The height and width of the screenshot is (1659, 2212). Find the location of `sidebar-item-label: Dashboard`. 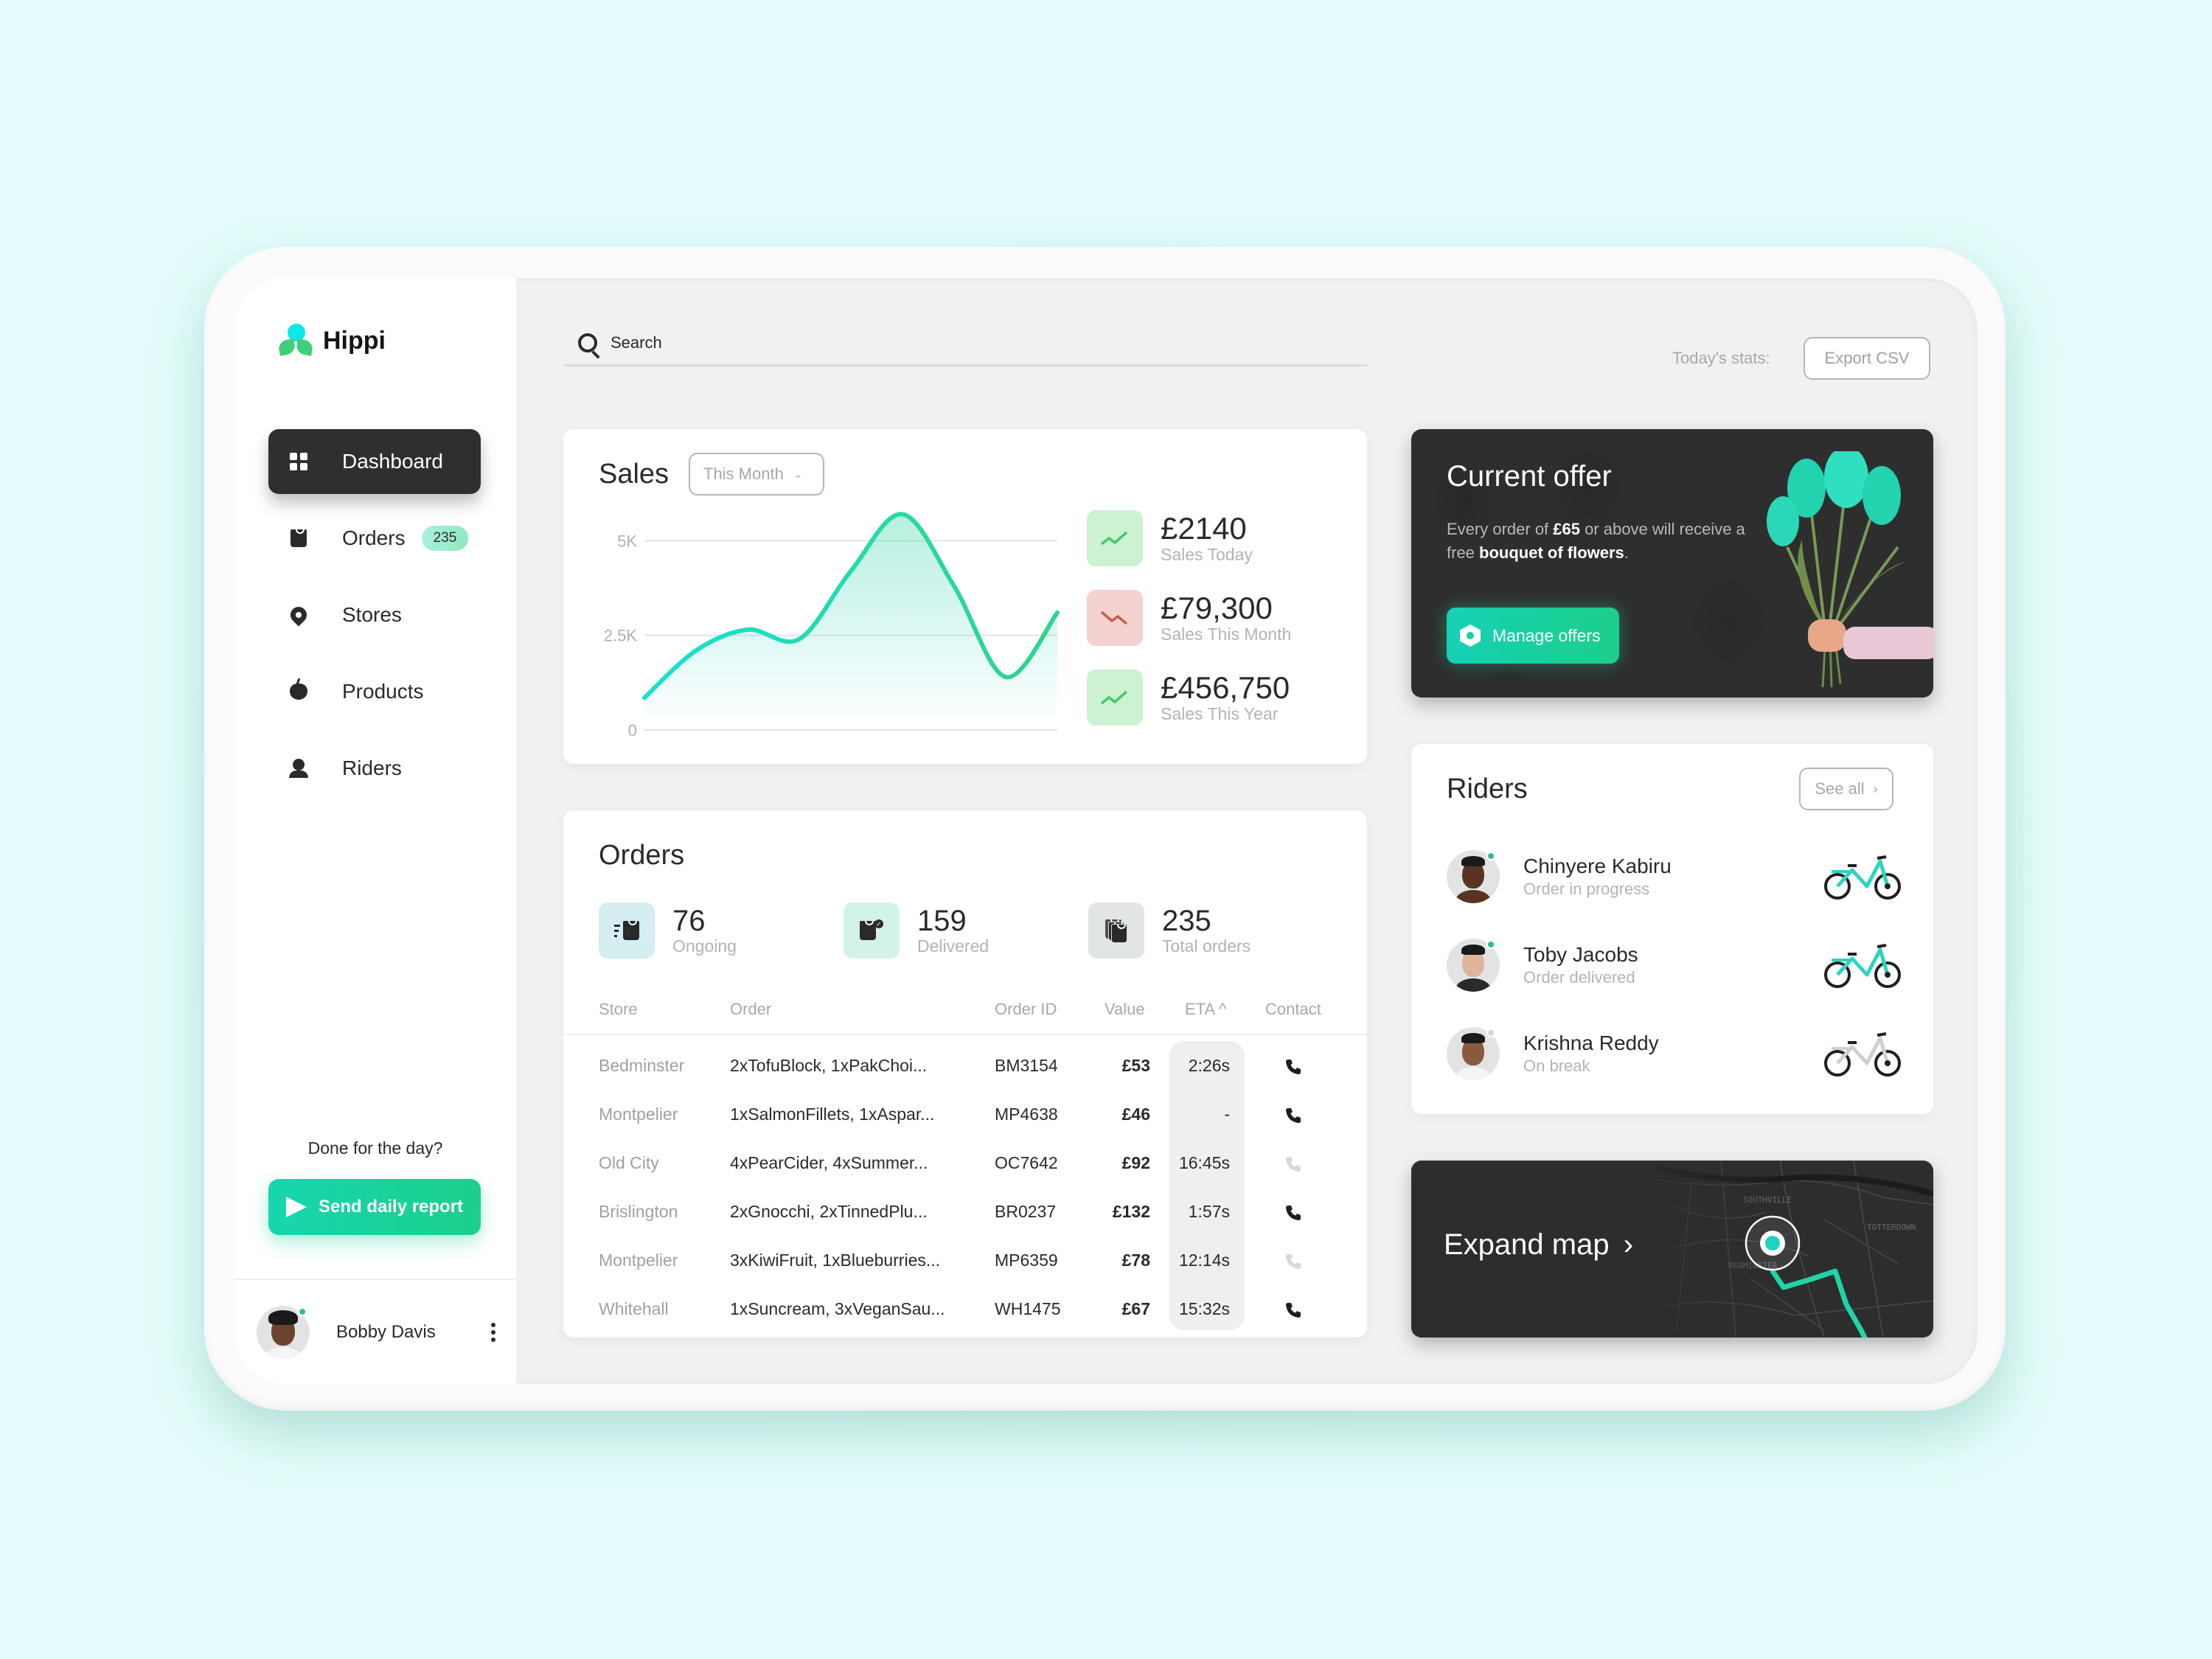

sidebar-item-label: Dashboard is located at coordinates (392, 461).